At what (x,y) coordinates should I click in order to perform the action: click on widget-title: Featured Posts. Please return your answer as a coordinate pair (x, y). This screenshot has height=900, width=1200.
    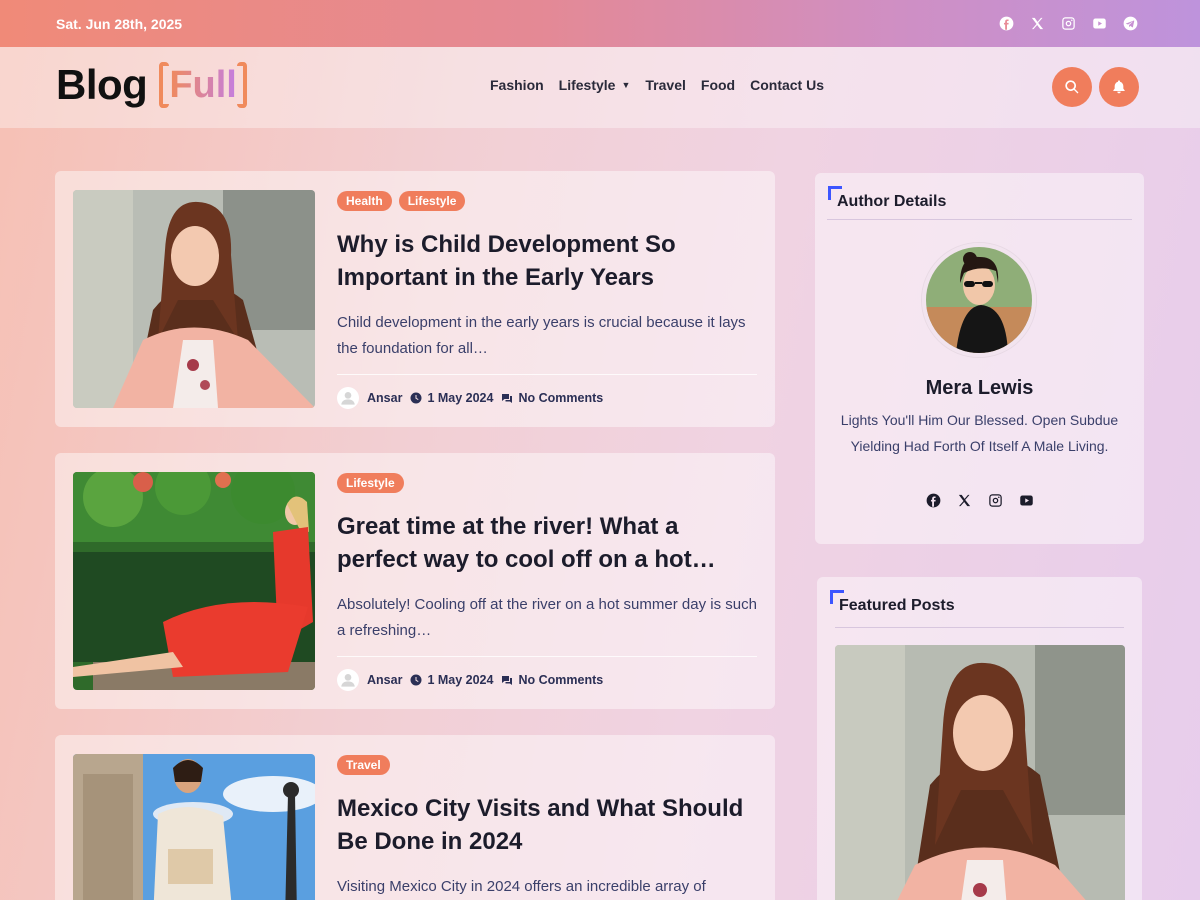
    Looking at the image, I should click on (892, 602).